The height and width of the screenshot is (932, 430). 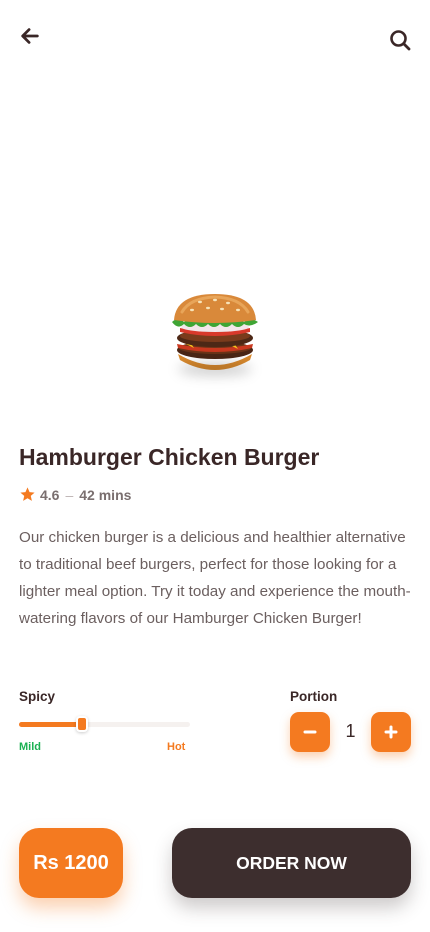 I want to click on spicy-max-label: Hot, so click(x=176, y=747).